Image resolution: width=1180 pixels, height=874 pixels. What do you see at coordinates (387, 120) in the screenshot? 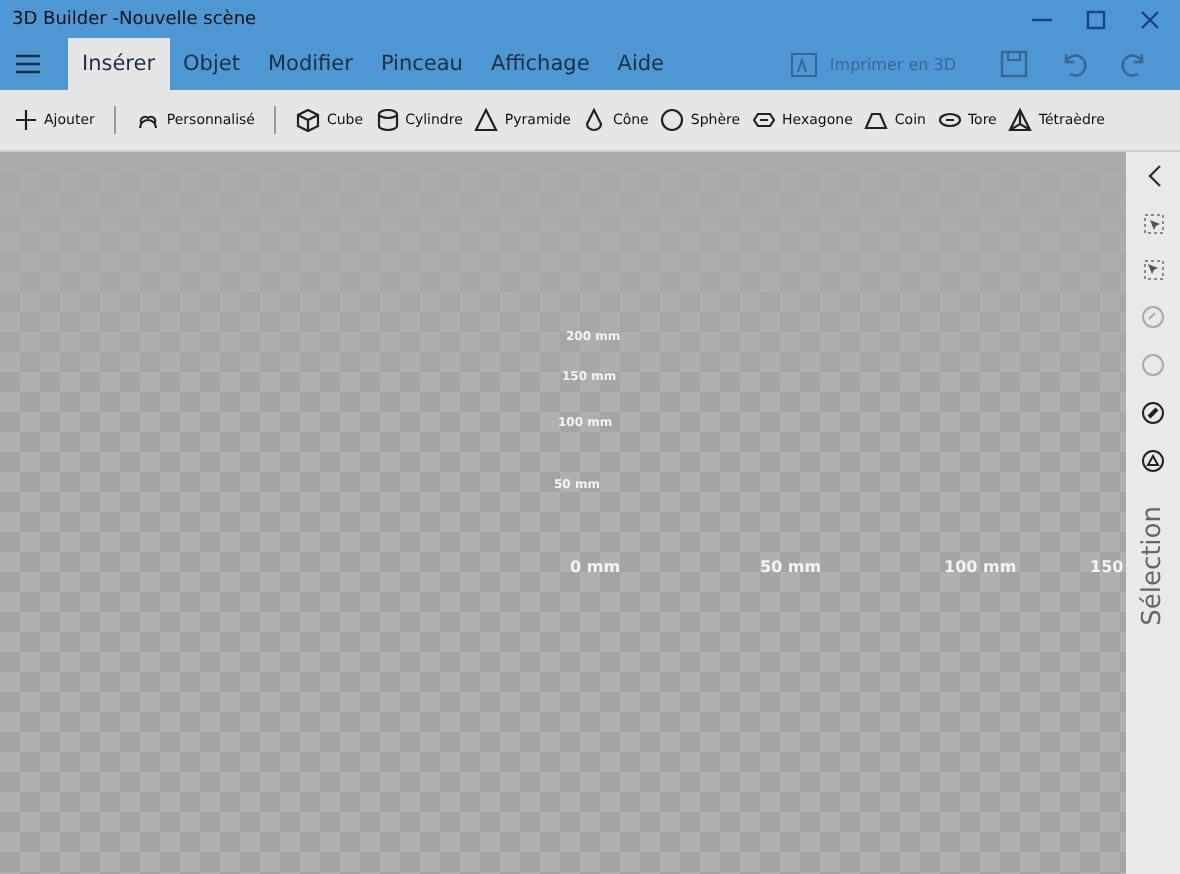
I see `cylinder-icon` at bounding box center [387, 120].